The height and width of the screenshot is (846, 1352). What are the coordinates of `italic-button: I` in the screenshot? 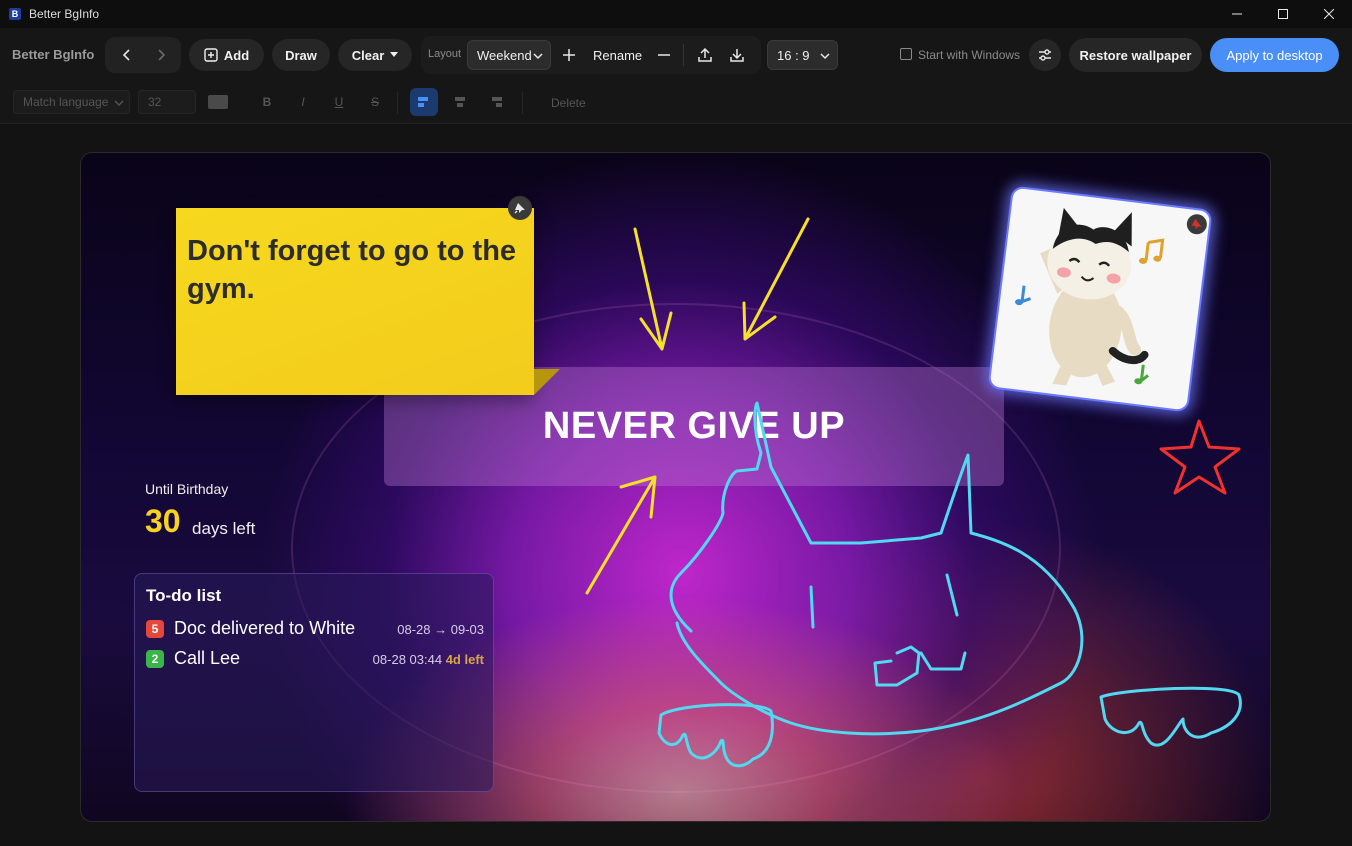 It's located at (303, 102).